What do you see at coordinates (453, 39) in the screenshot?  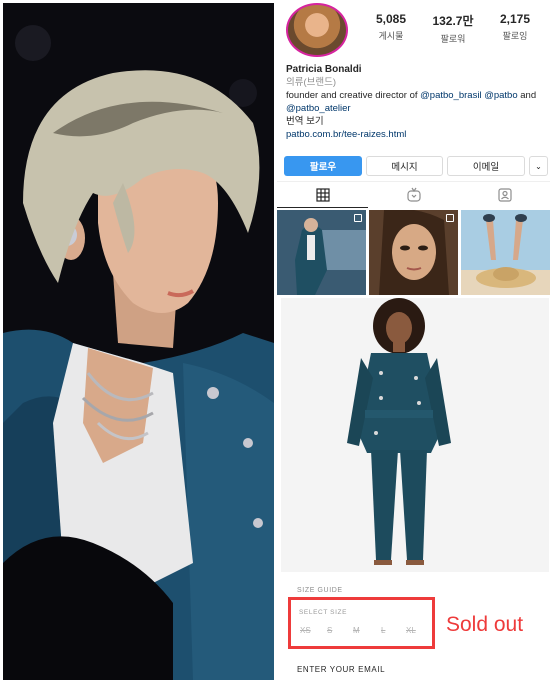 I see `followers-label: 팔로워` at bounding box center [453, 39].